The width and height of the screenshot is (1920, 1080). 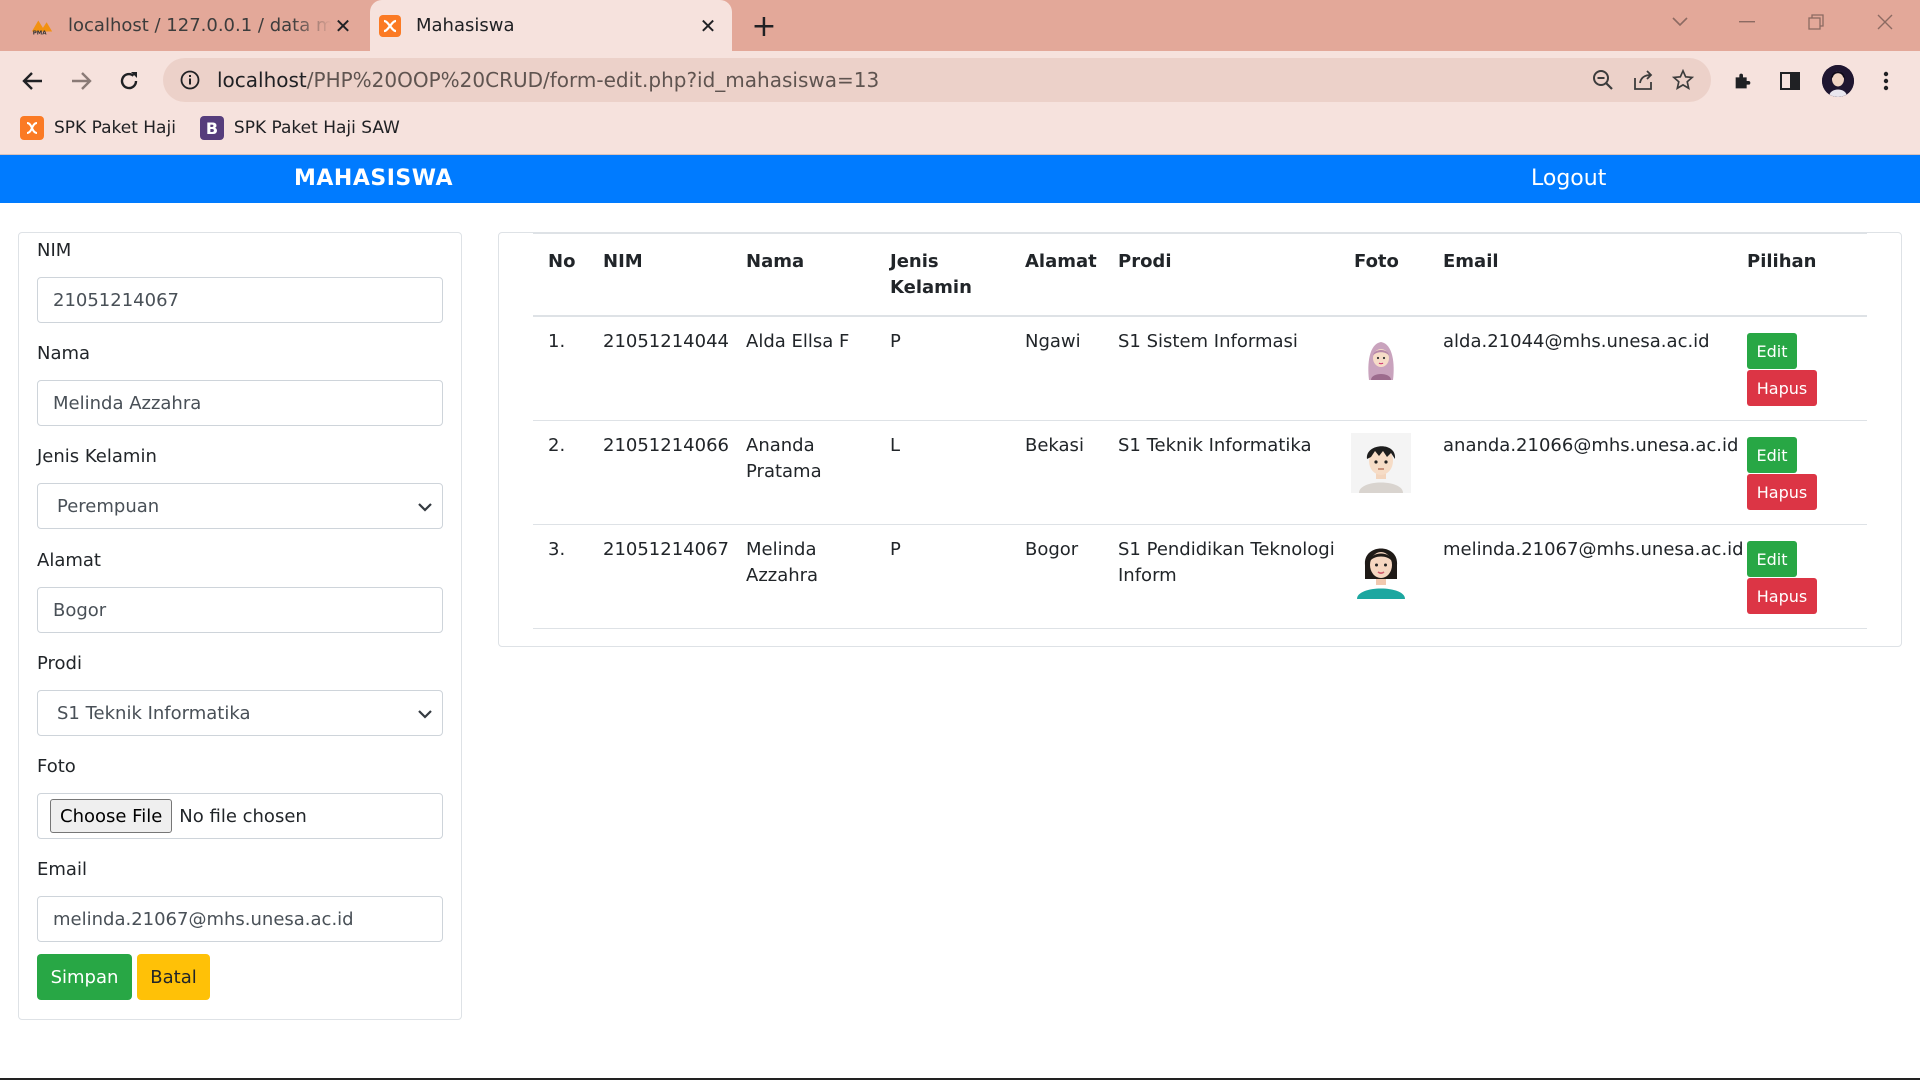 What do you see at coordinates (1747, 22) in the screenshot?
I see `minimize-icon` at bounding box center [1747, 22].